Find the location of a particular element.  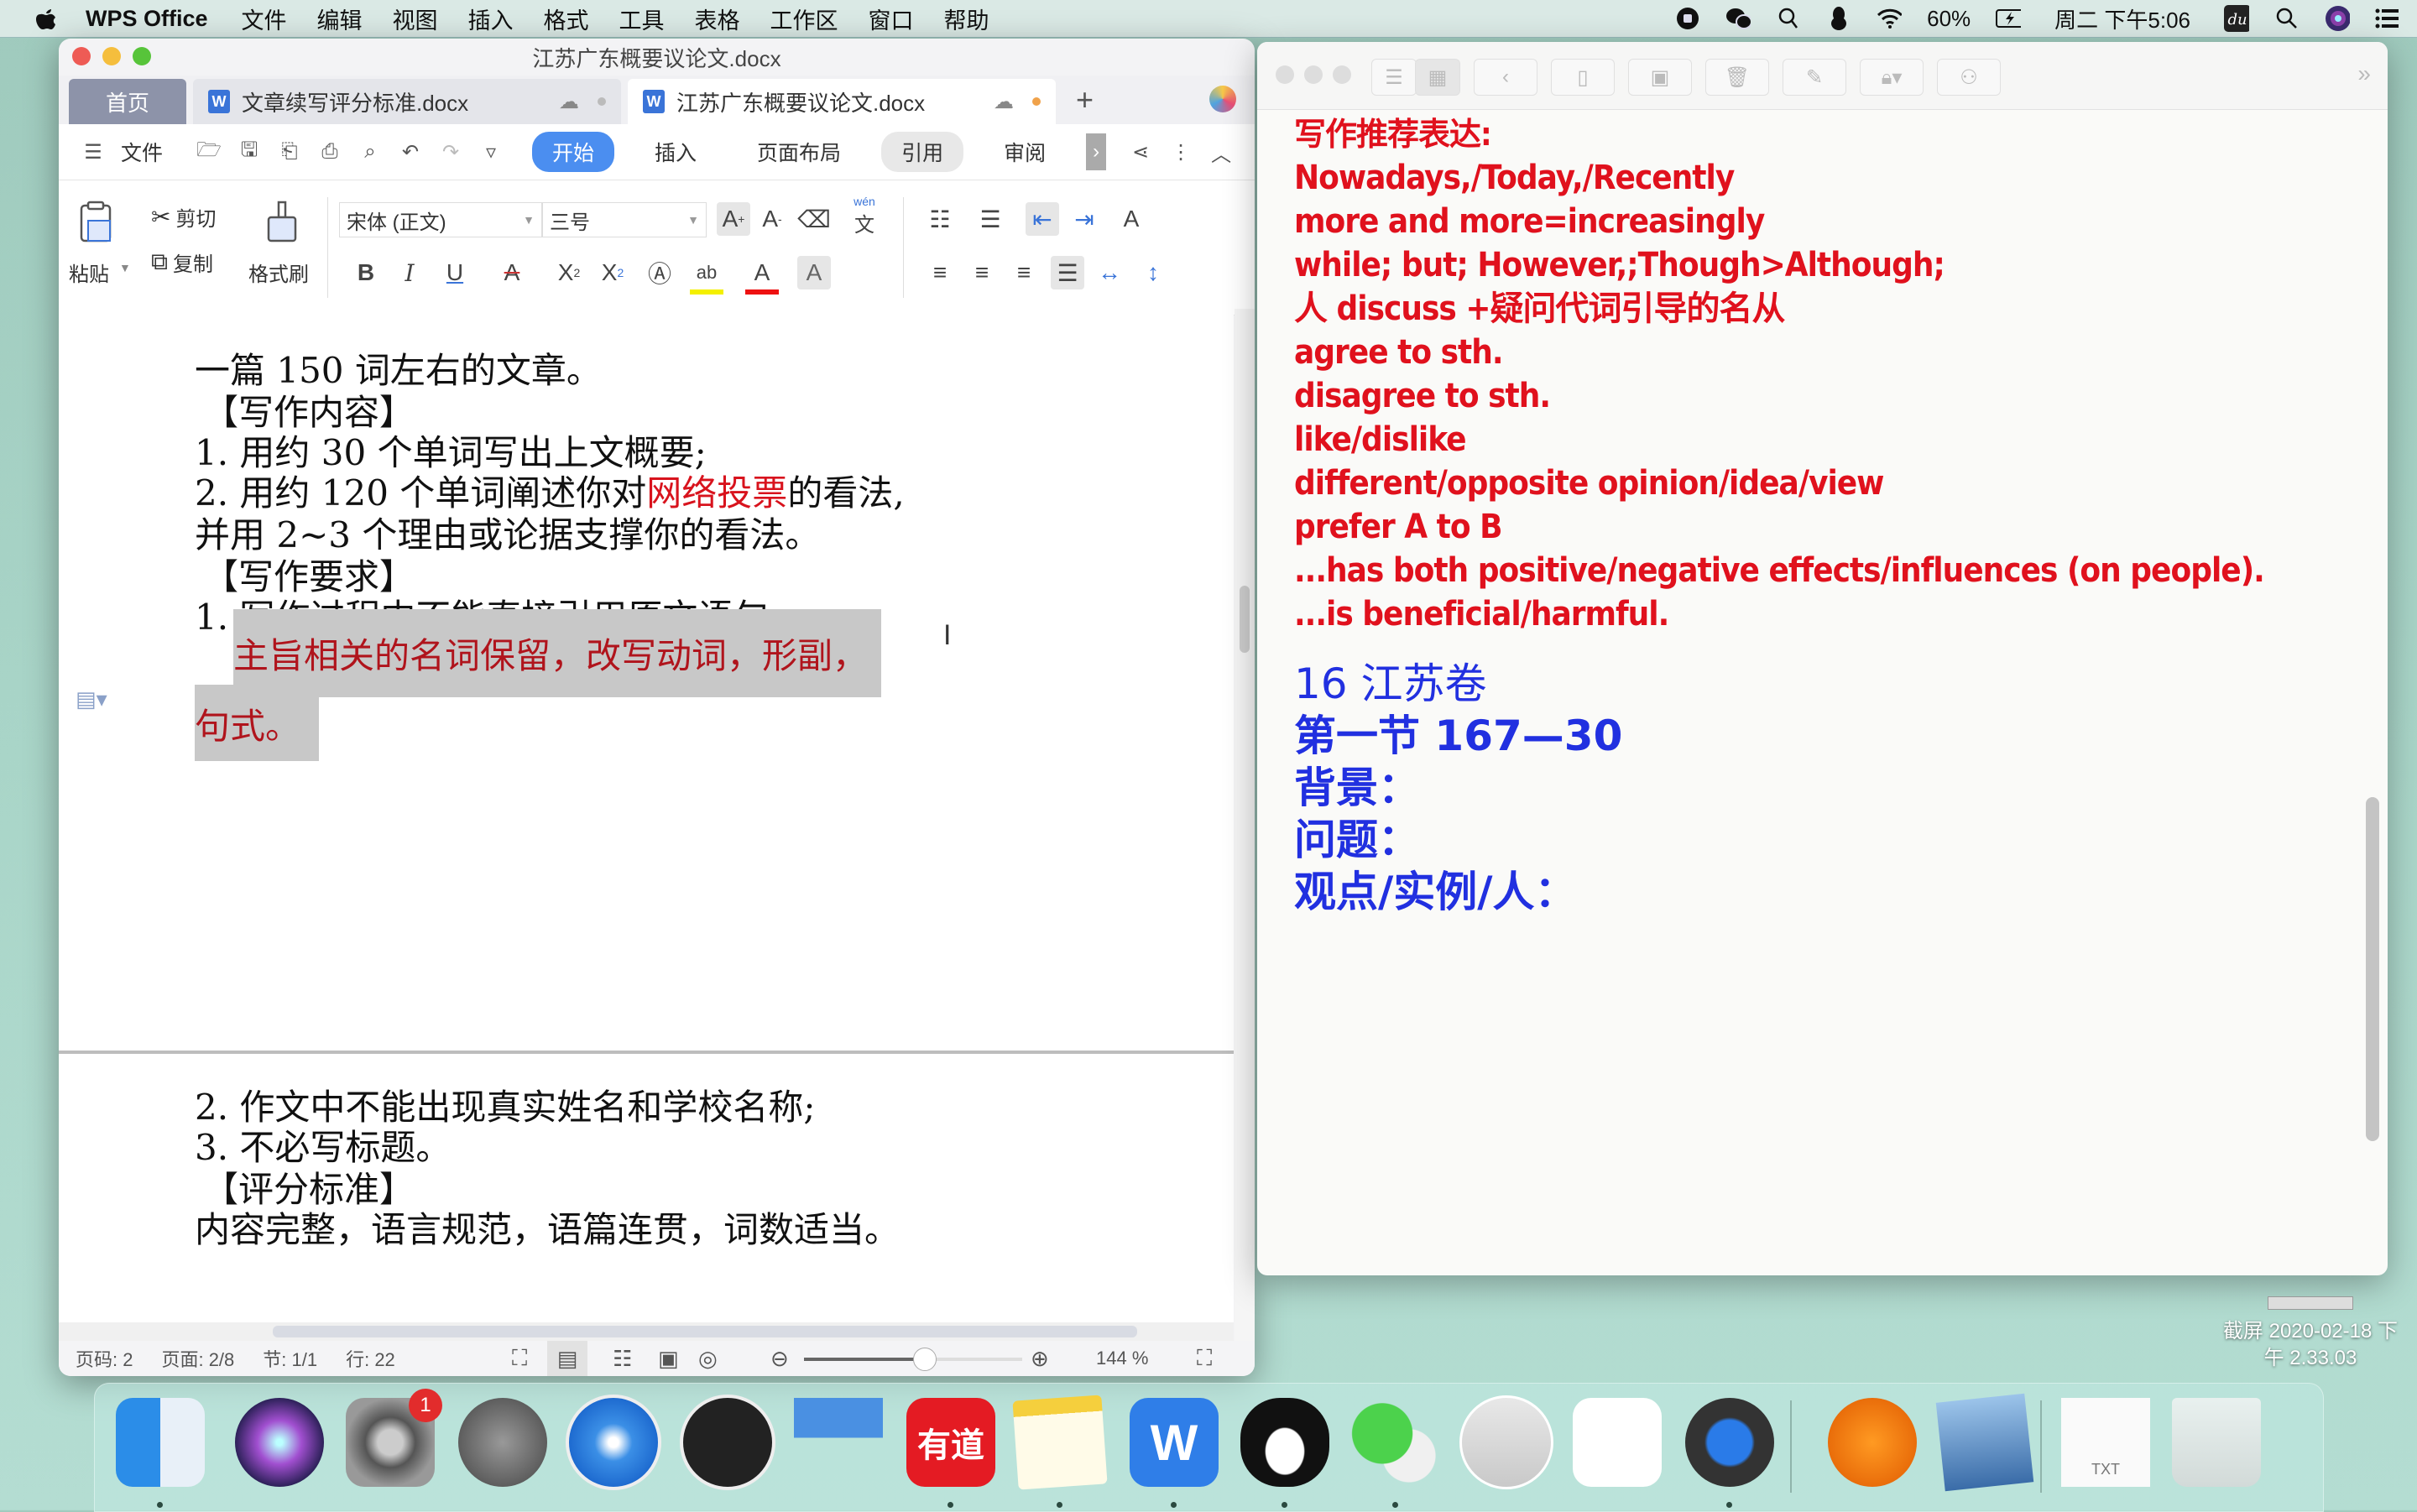

share-icon: ⋖ is located at coordinates (1140, 152).